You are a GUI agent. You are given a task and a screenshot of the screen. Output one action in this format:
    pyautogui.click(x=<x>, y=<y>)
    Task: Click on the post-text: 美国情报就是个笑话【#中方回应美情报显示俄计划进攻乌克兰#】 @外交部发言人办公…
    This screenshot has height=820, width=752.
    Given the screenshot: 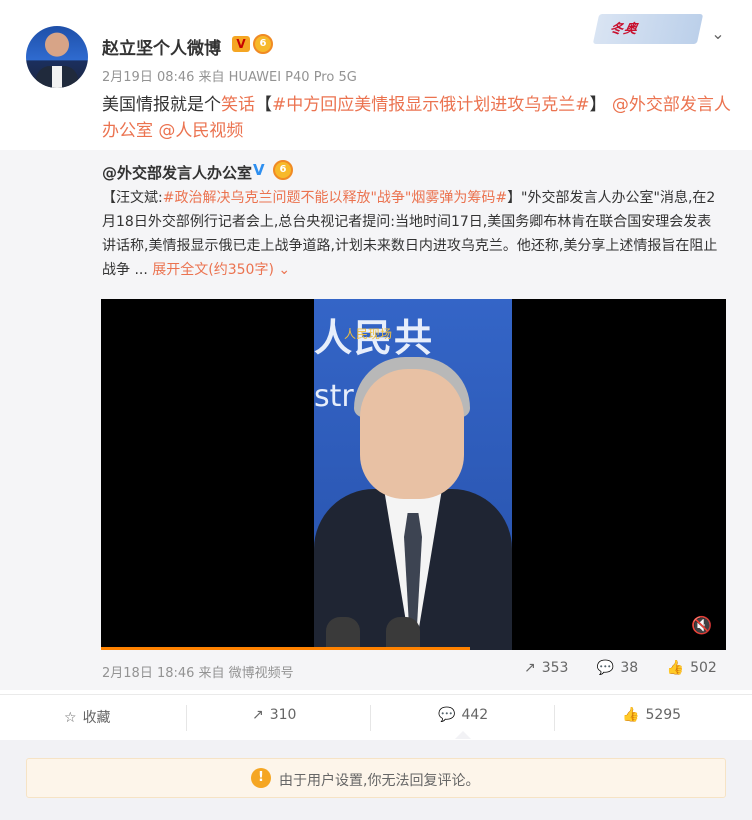 What is the action you would take?
    pyautogui.click(x=417, y=118)
    